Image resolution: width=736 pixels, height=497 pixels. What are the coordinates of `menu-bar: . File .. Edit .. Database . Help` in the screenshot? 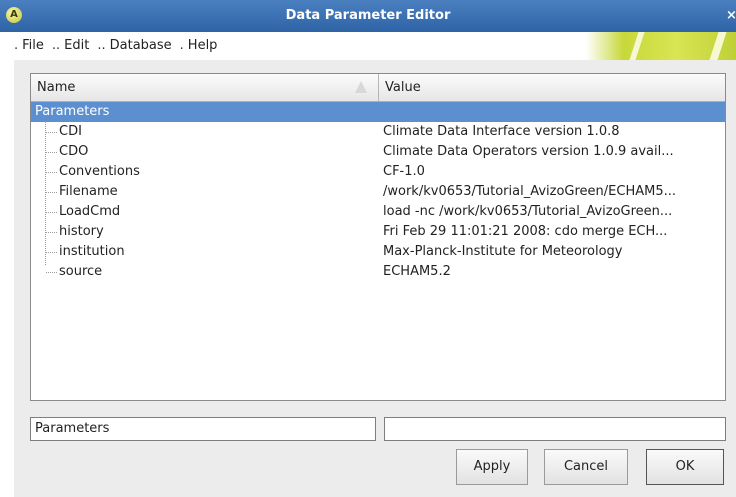 It's located at (368, 46).